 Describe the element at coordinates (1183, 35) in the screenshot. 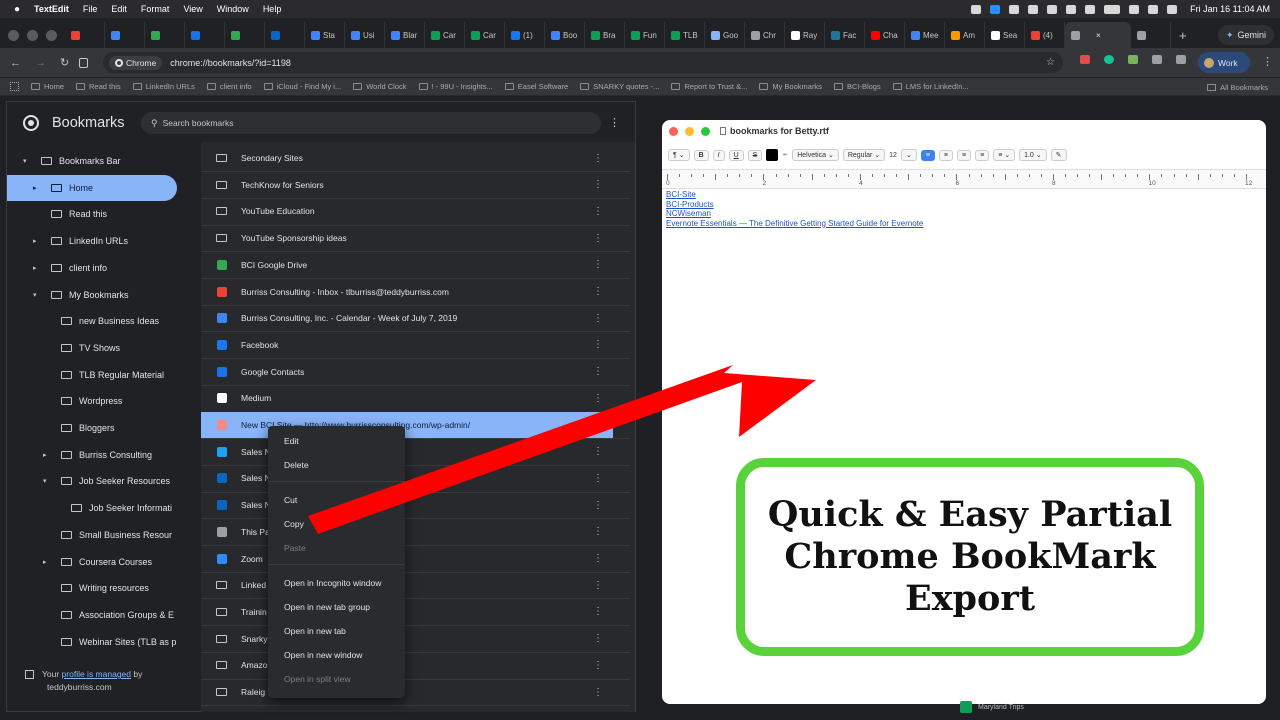

I see `new-tab-icon: +` at that location.